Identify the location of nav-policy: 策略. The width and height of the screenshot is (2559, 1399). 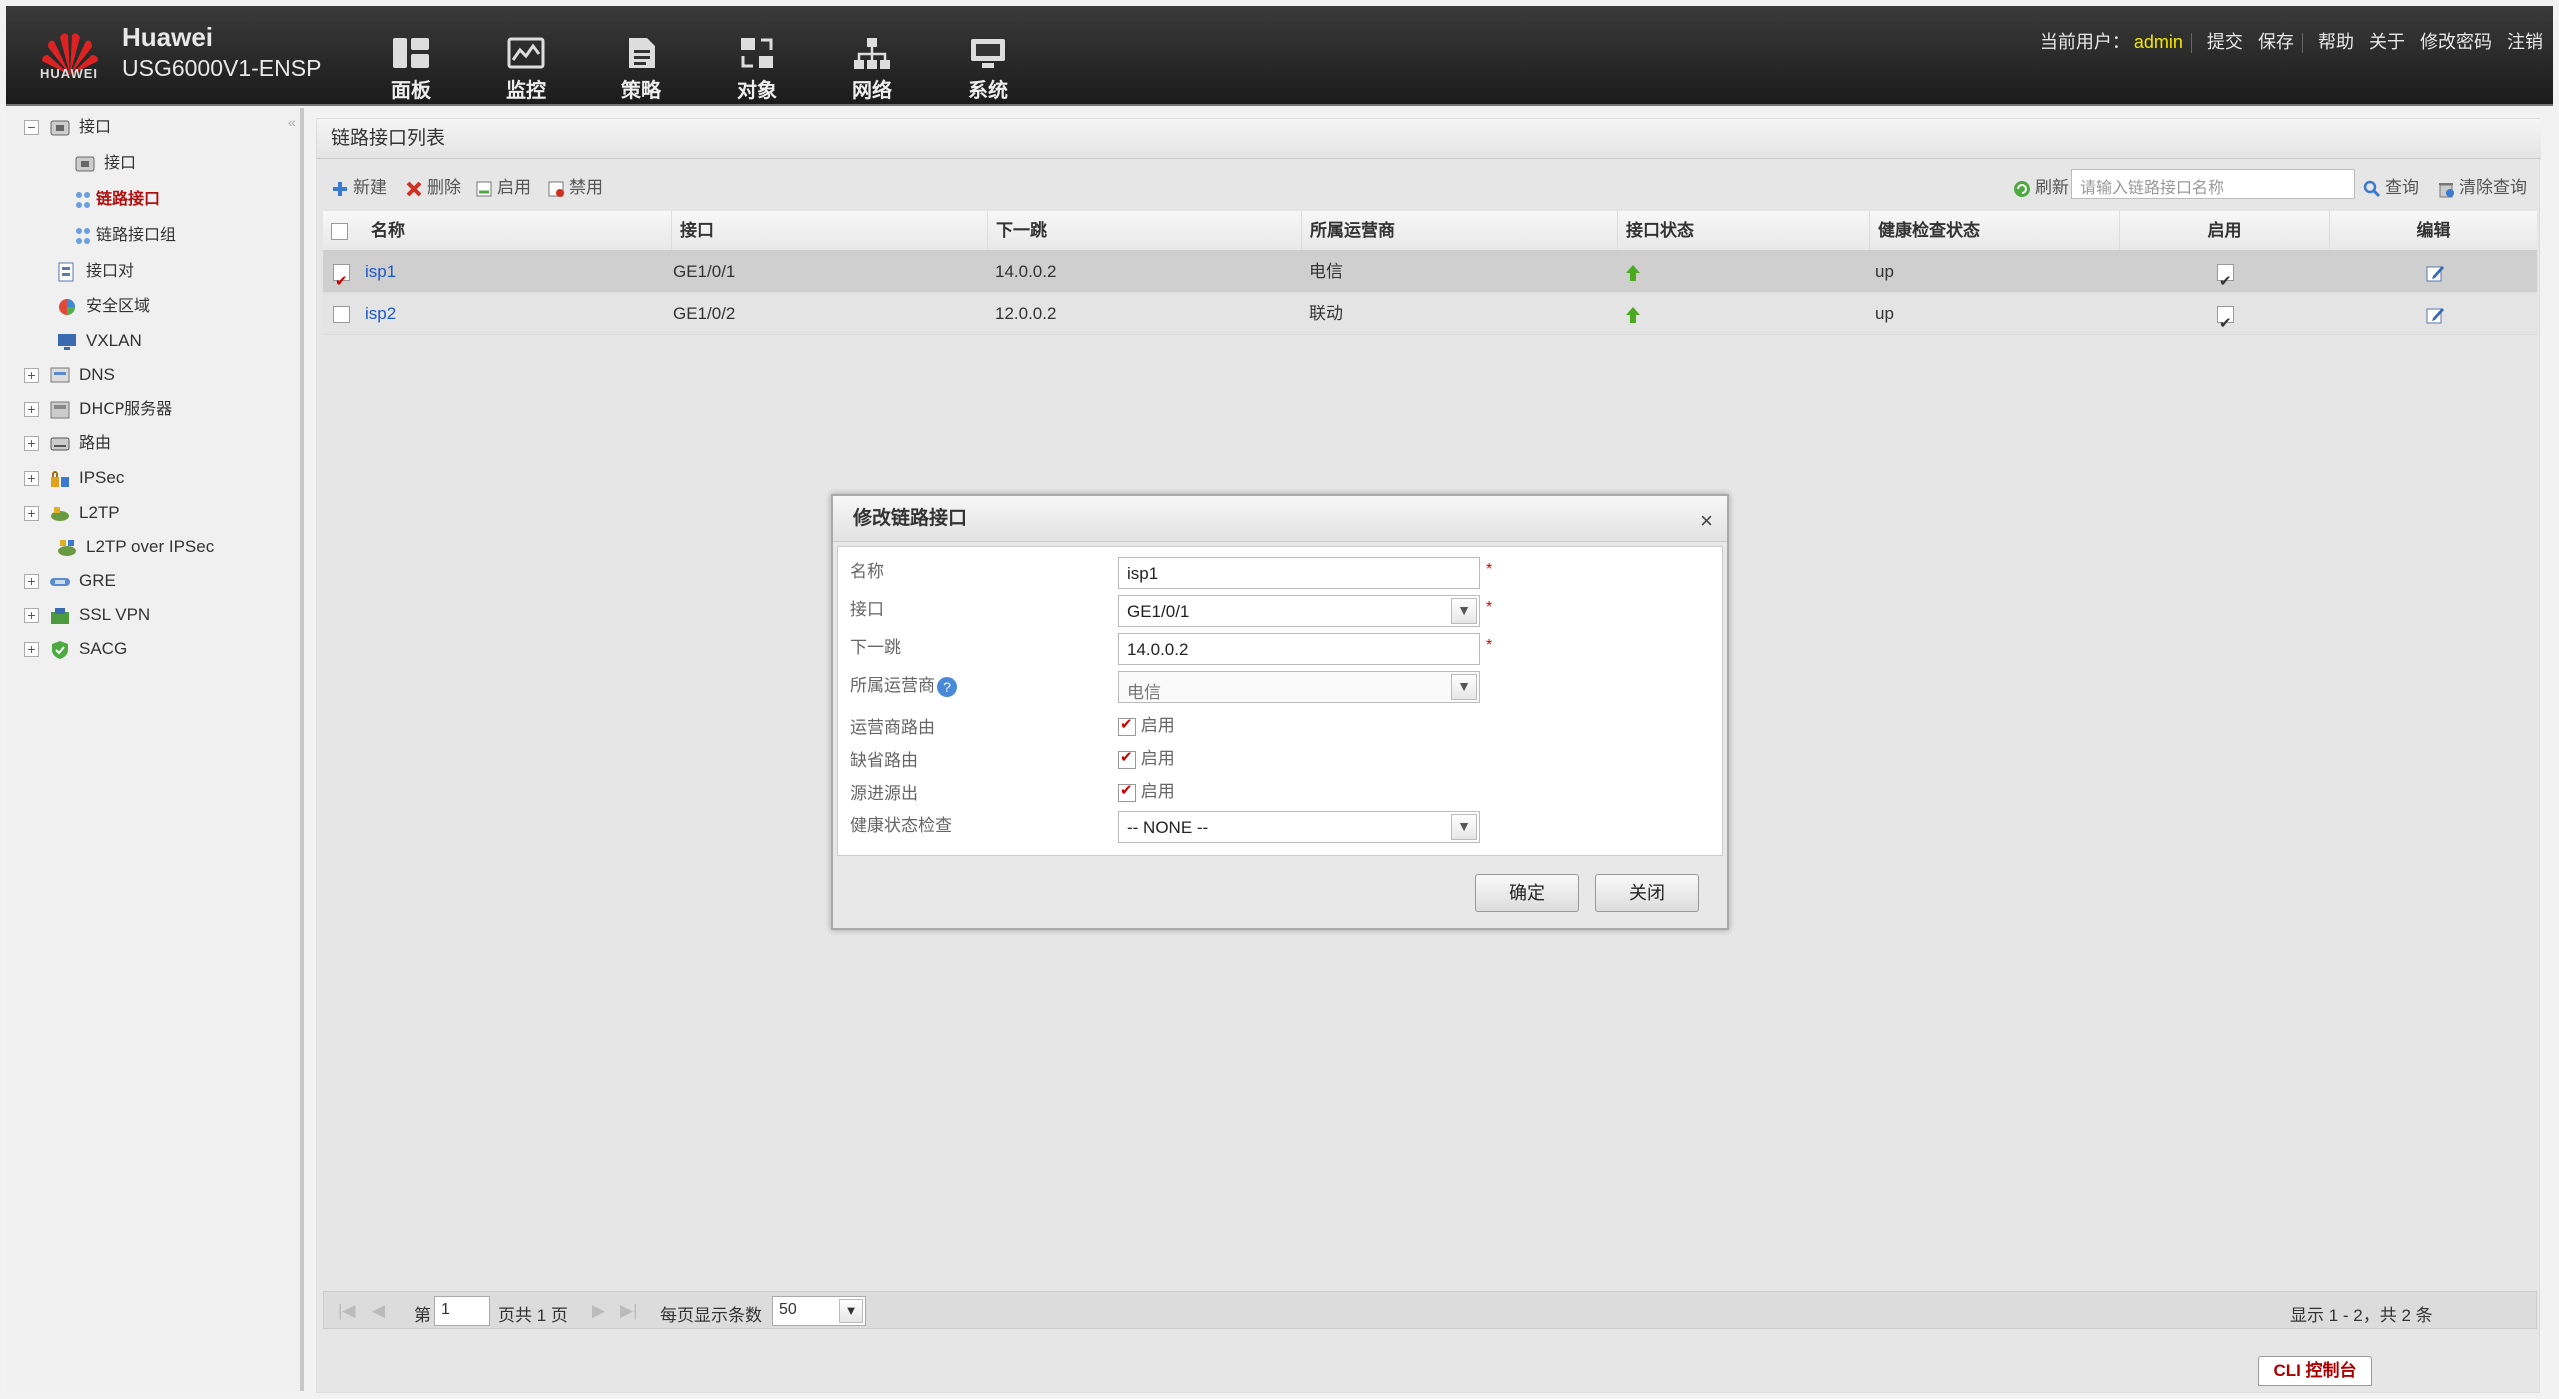
(641, 66).